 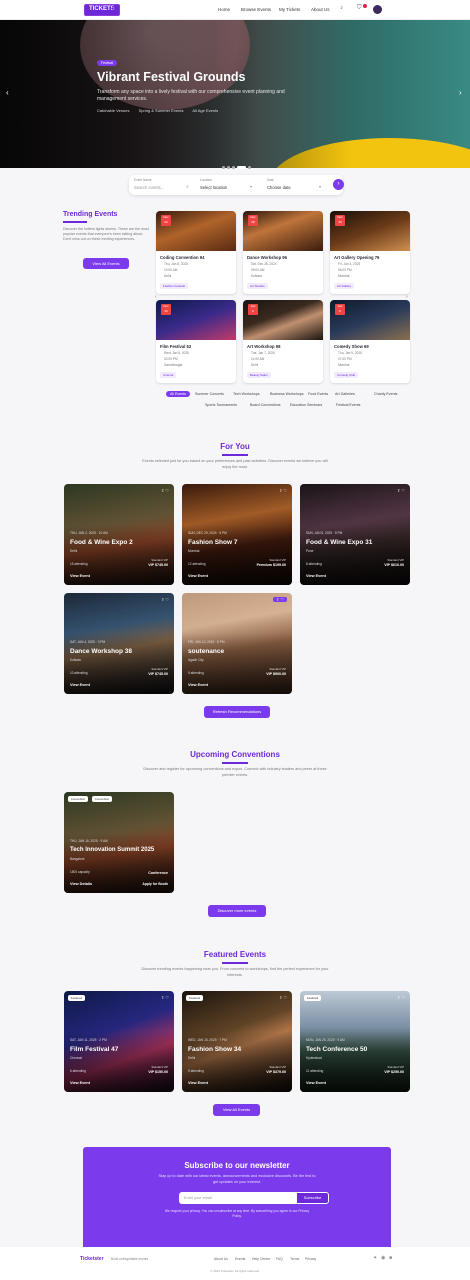 What do you see at coordinates (77, 998) in the screenshot?
I see `featured-label: Featured` at bounding box center [77, 998].